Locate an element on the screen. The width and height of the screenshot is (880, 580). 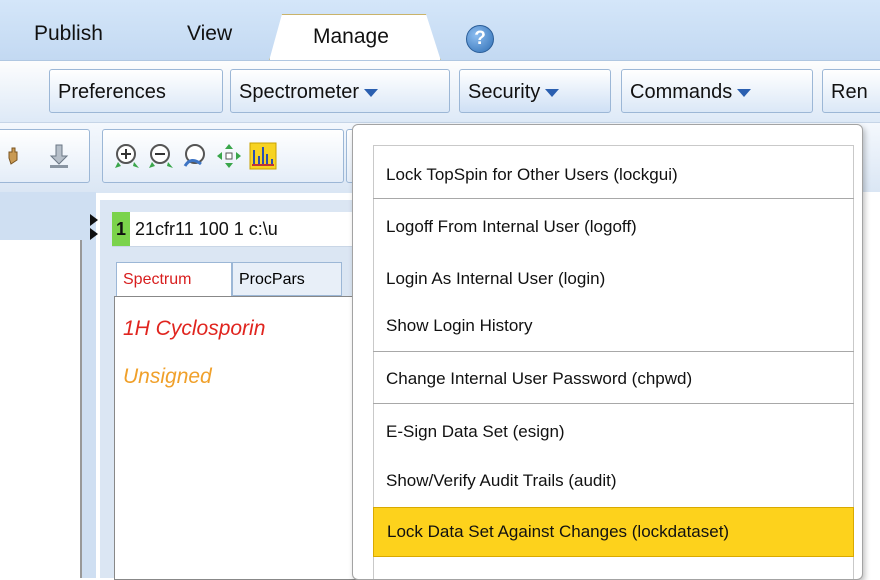
tab-manage-text: Manage is located at coordinates (351, 37).